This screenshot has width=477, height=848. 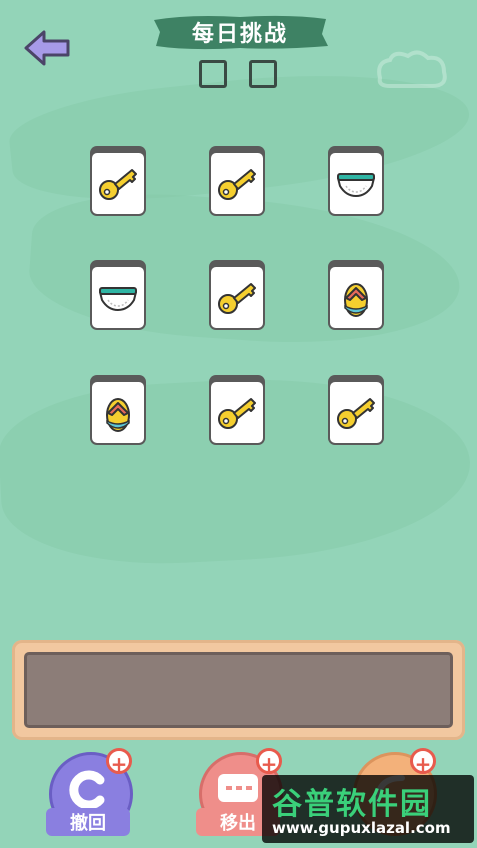 I want to click on cloud-doodle-icon, so click(x=412, y=69).